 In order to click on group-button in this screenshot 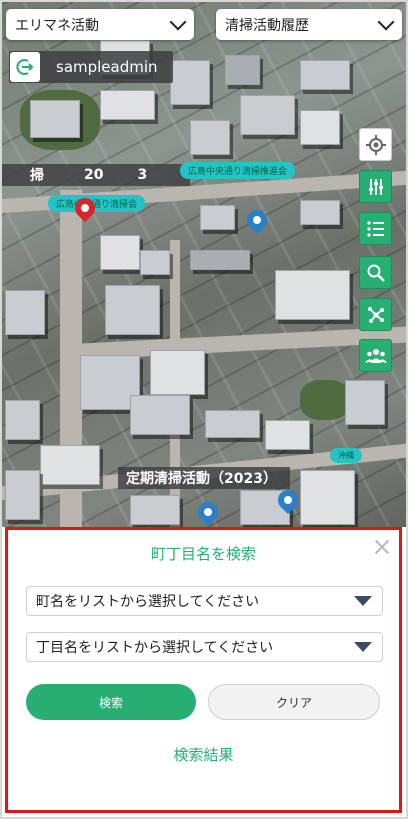, I will do `click(375, 355)`.